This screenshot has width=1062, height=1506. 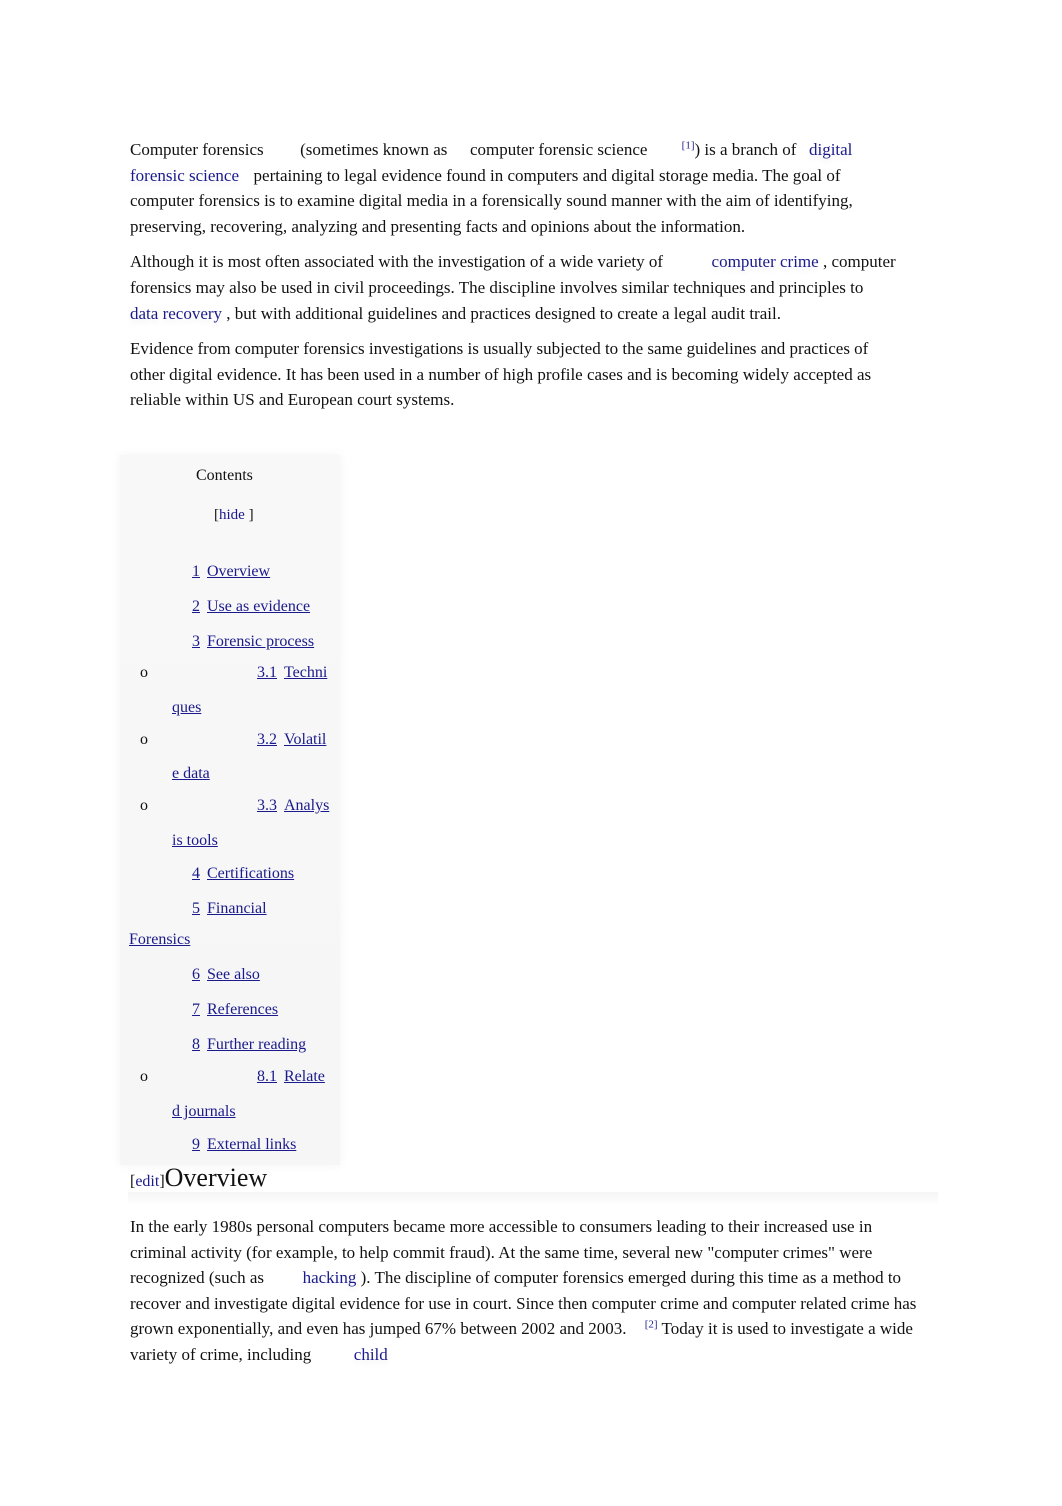 What do you see at coordinates (176, 313) in the screenshot?
I see `data-recovery-link: data recovery` at bounding box center [176, 313].